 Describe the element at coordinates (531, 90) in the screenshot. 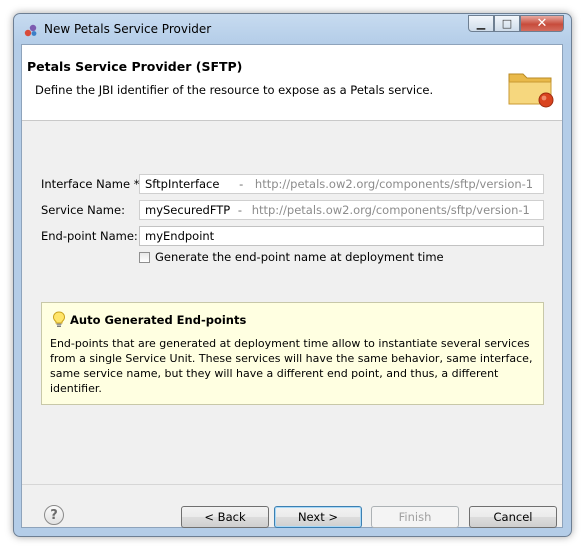

I see `folder-icon` at that location.